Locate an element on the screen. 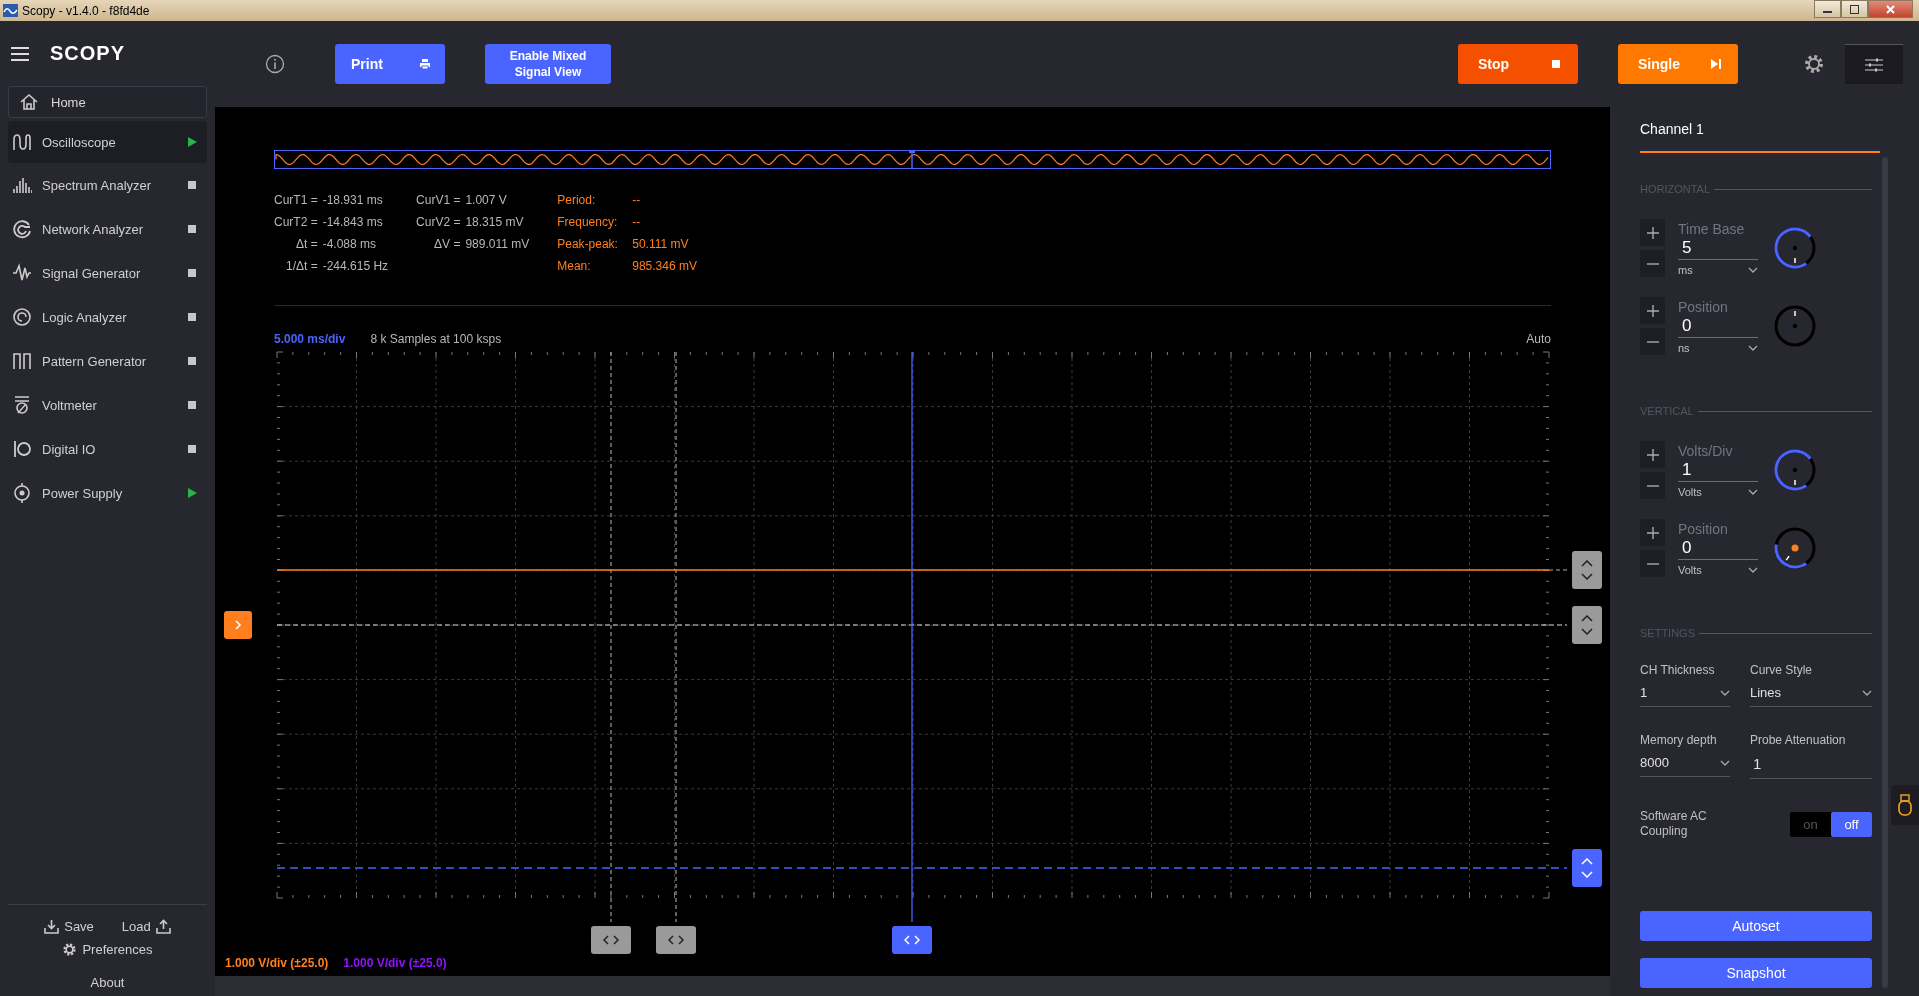  unit-dropdown: ns is located at coordinates (1718, 347).